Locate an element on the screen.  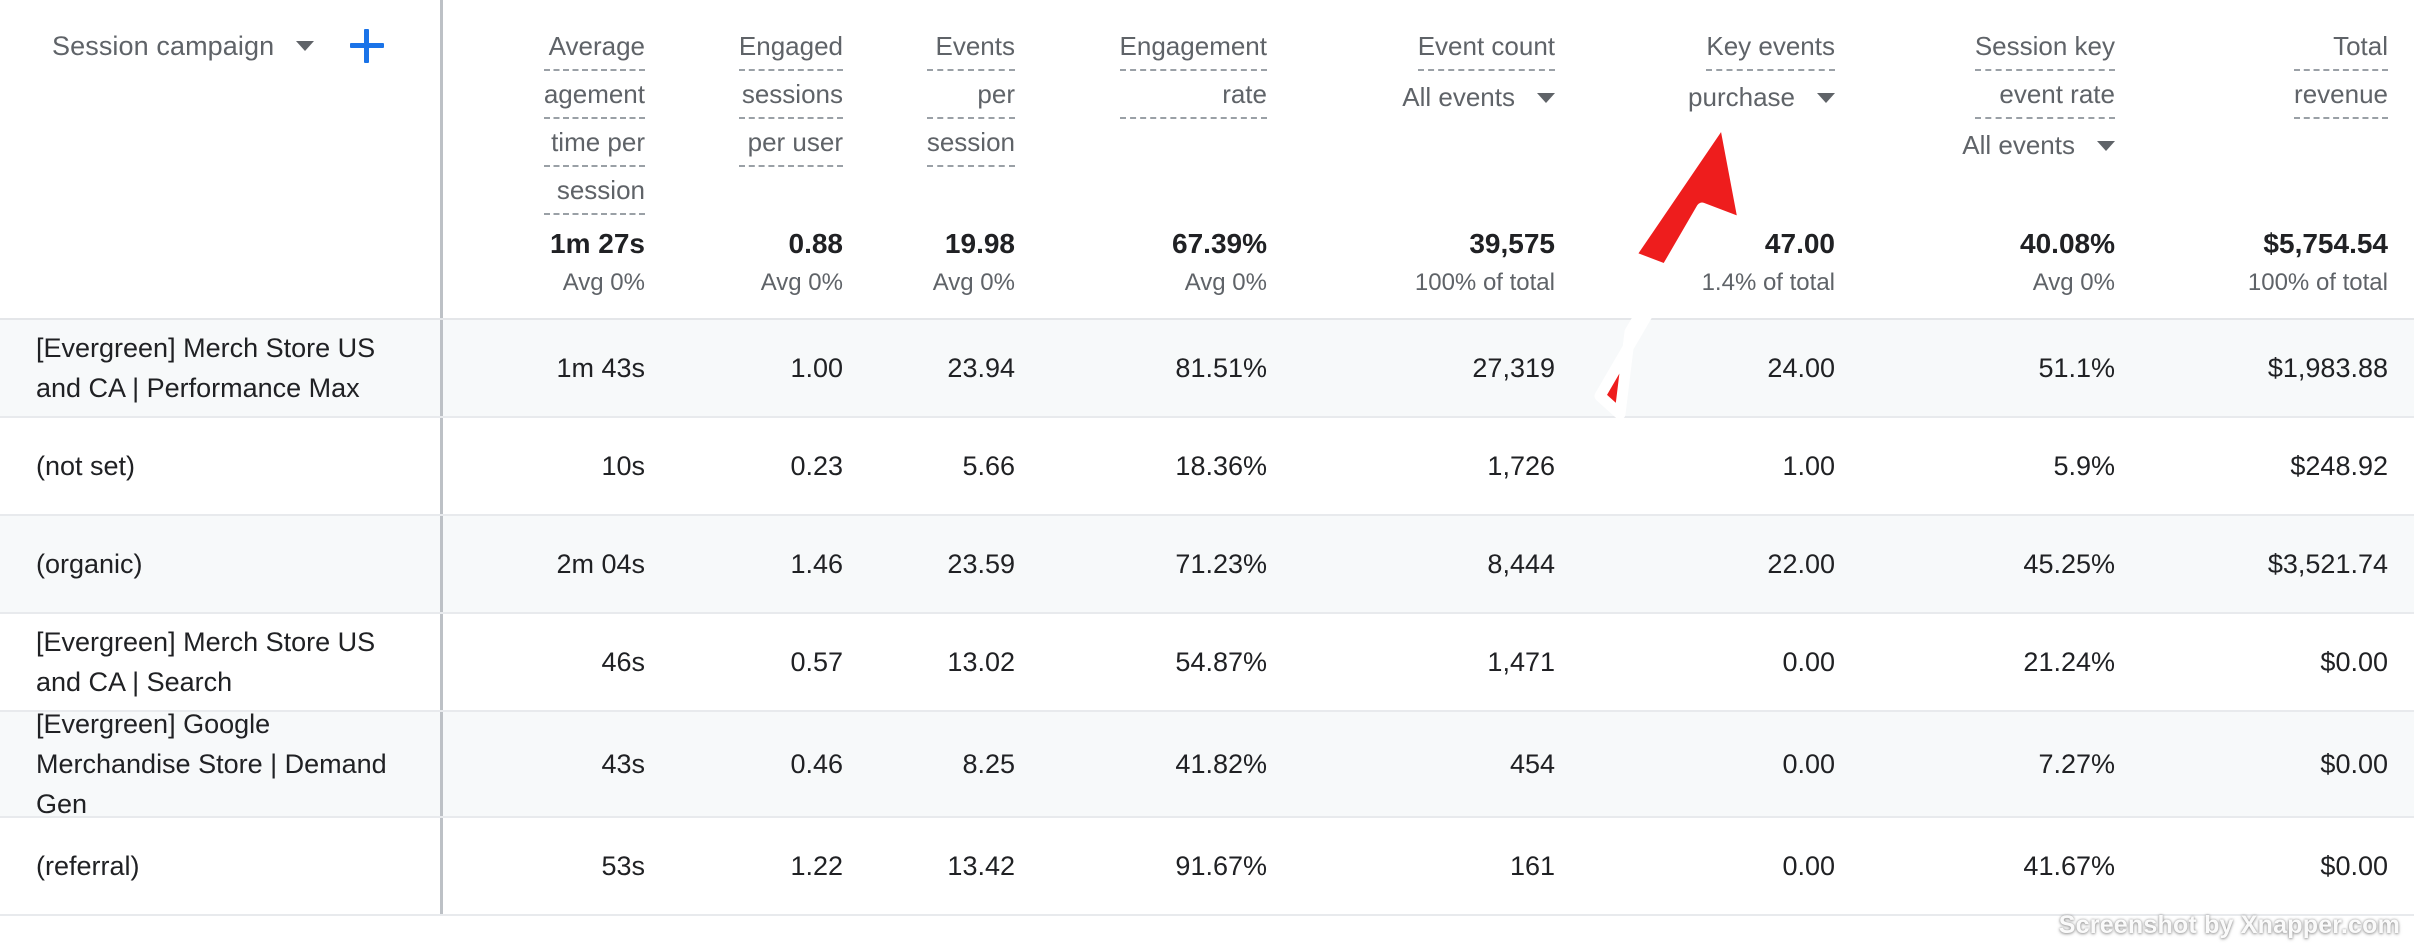
event-count-selector: All events is located at coordinates (1478, 97).